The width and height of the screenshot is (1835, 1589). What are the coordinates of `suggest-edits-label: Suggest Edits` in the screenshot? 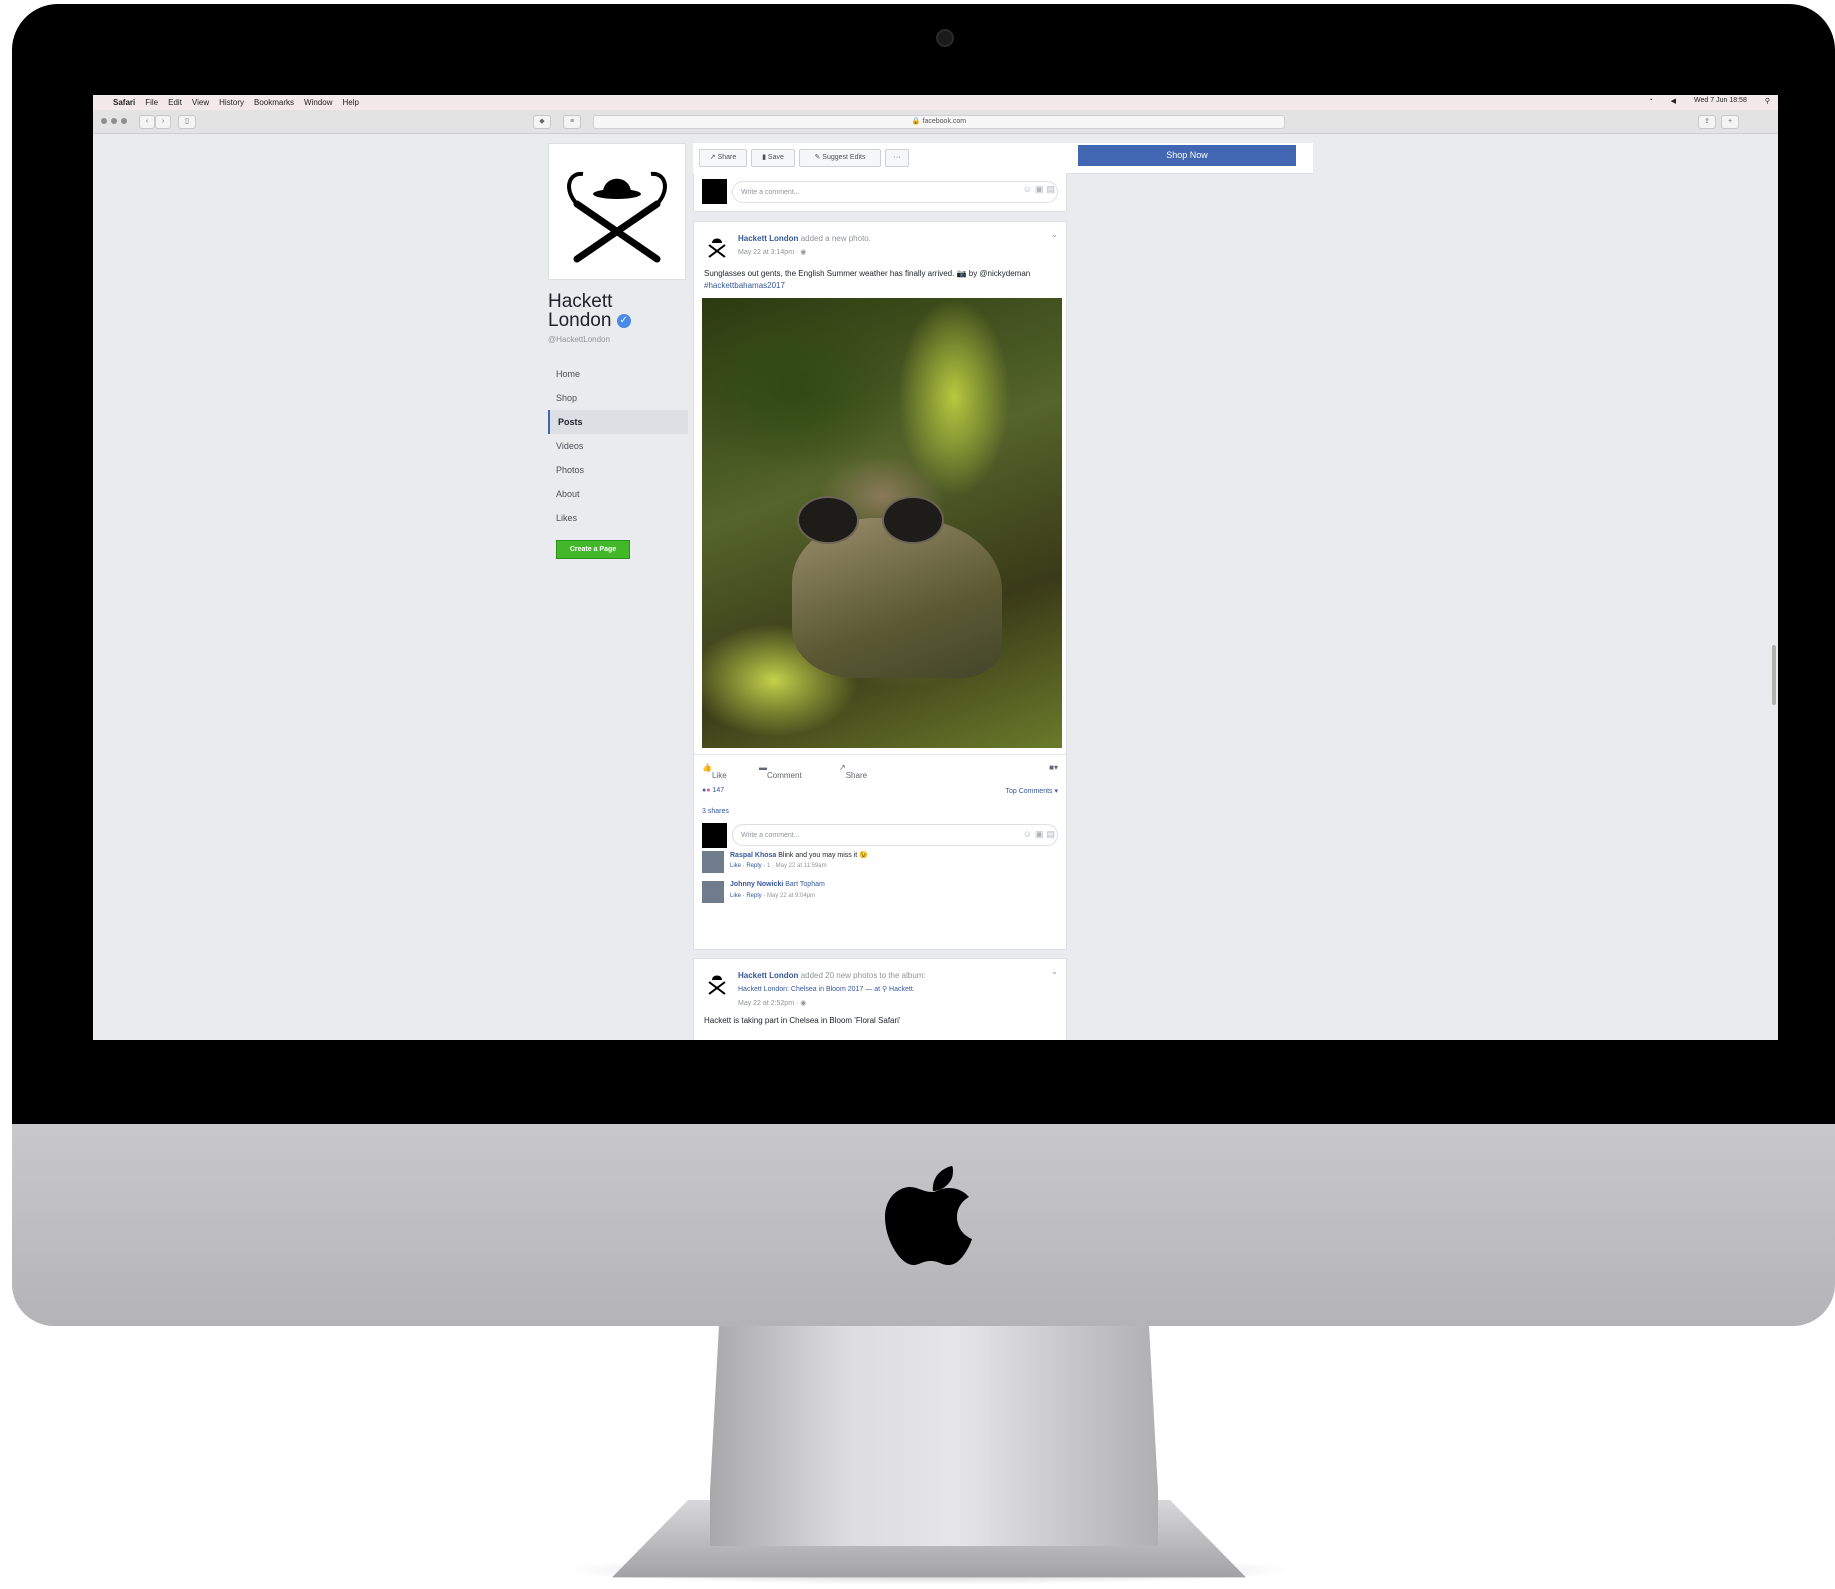 It's located at (844, 157).